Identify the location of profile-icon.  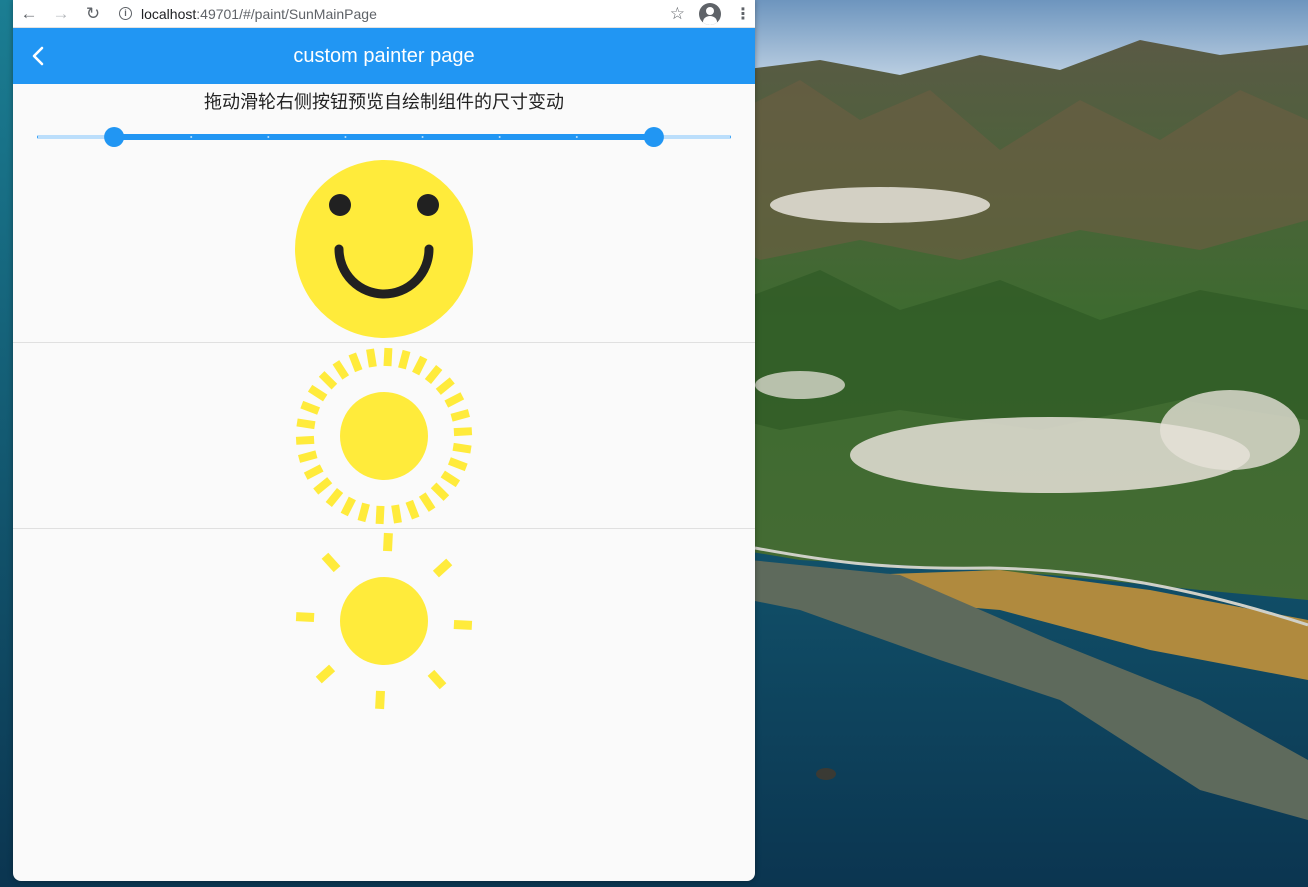
(710, 13).